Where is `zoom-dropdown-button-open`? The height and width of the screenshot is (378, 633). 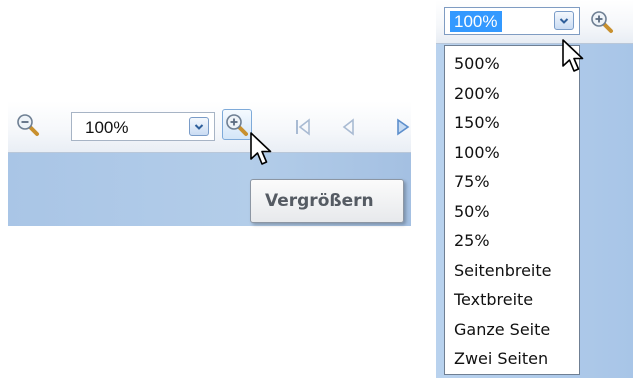 zoom-dropdown-button-open is located at coordinates (564, 20).